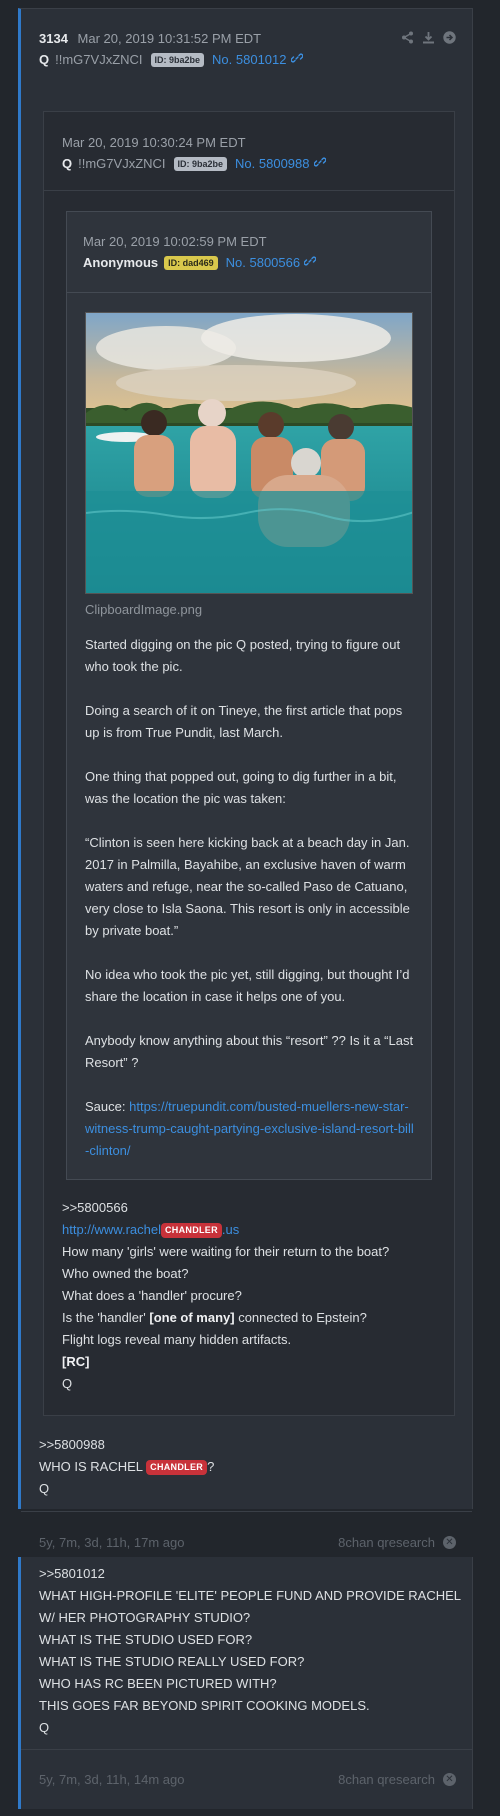  What do you see at coordinates (192, 1317) in the screenshot?
I see `bold-text: [one of many]` at bounding box center [192, 1317].